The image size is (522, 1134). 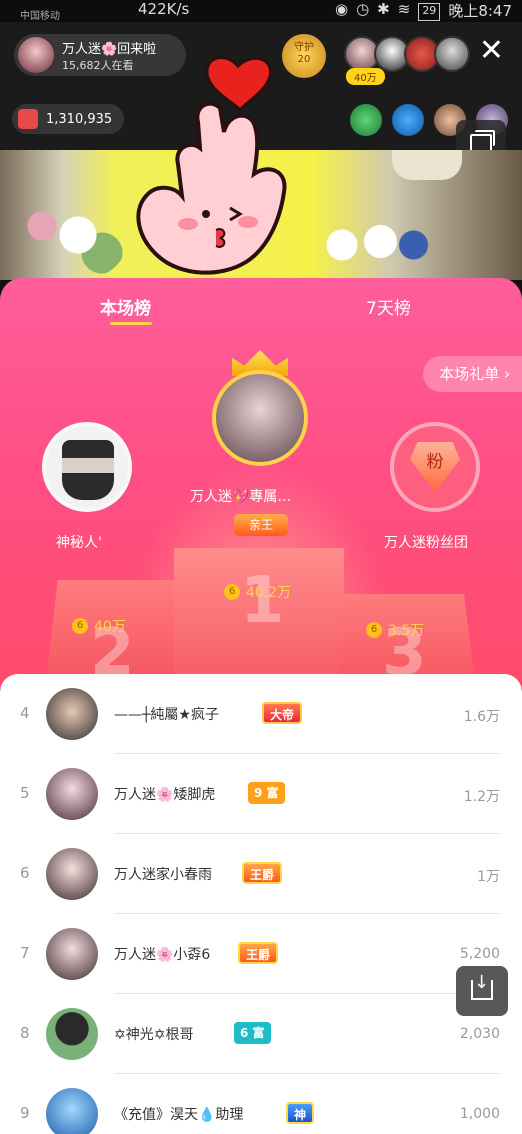 I want to click on rank-3-score: 6 3.5万, so click(x=395, y=630).